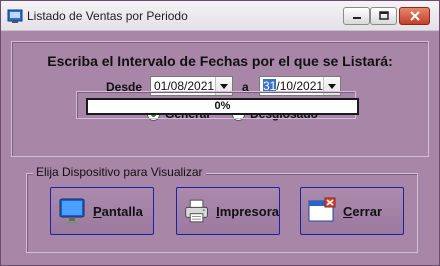  I want to click on printer-icon, so click(196, 211).